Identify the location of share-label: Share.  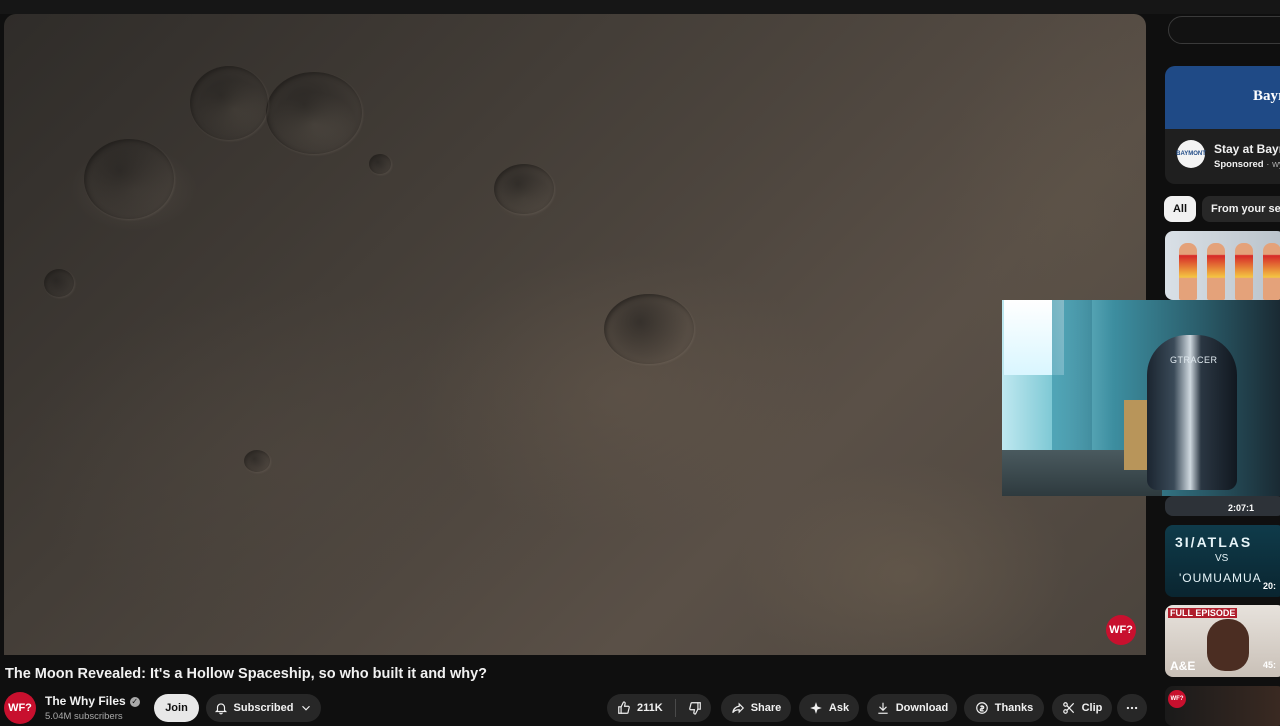
(766, 708).